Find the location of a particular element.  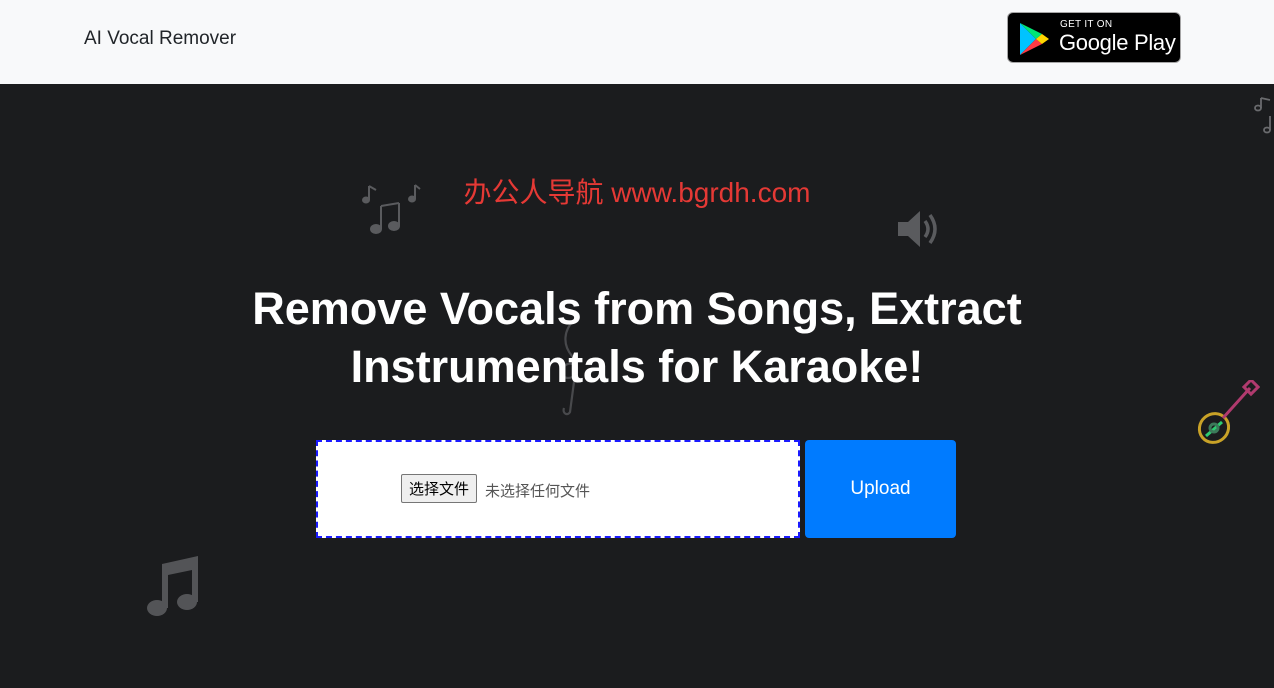

badge-top-text: GET IT ON is located at coordinates (1086, 24).